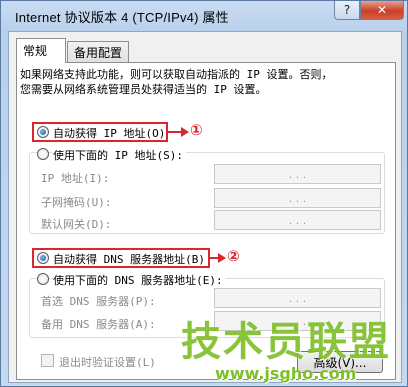 The image size is (408, 387). Describe the element at coordinates (41, 50) in the screenshot. I see `tab-general: 常规` at that location.